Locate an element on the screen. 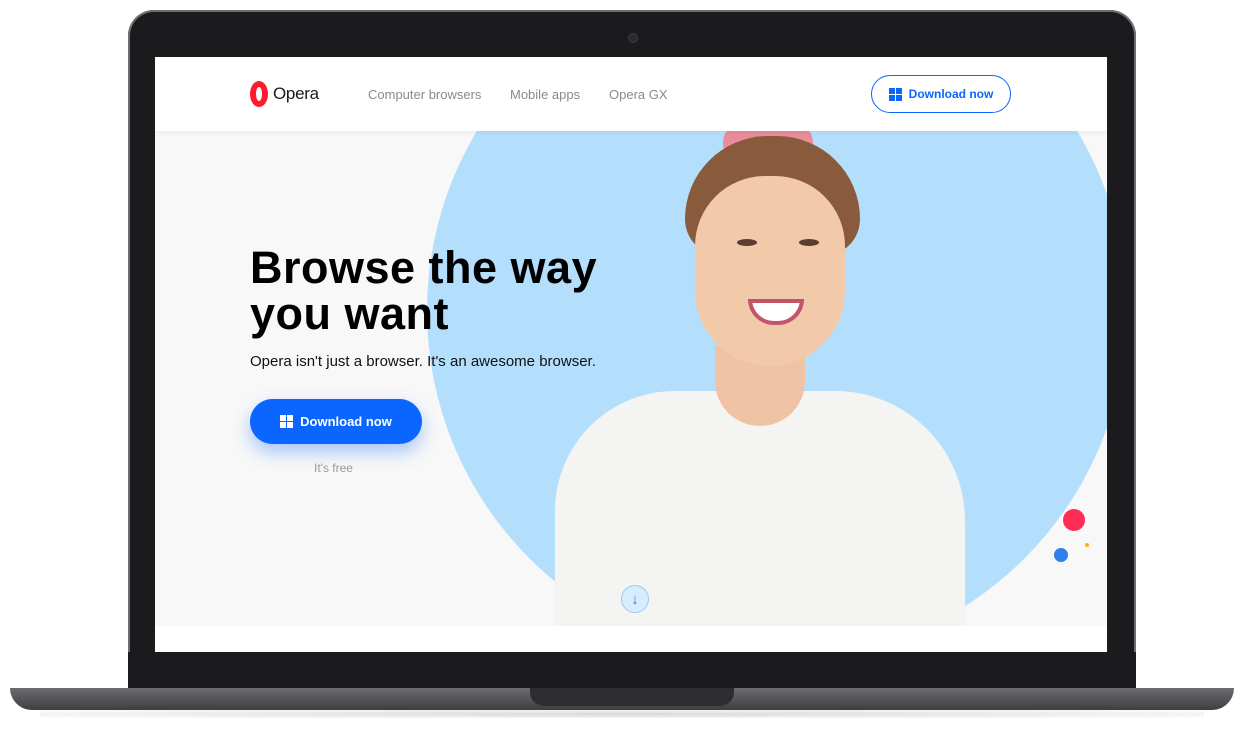 This screenshot has height=730, width=1244. person-eye-right is located at coordinates (809, 242).